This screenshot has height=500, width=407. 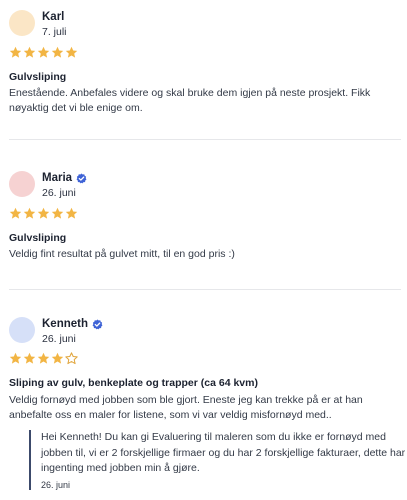 I want to click on reviewer-name: Kenneth, so click(x=65, y=324).